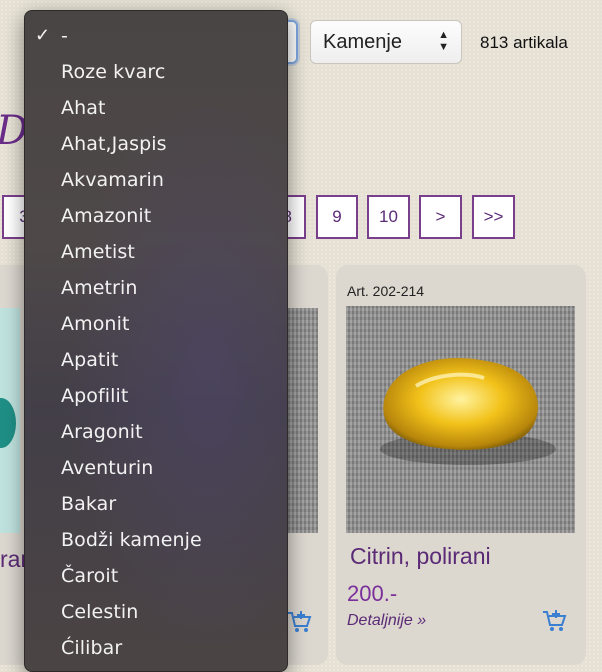  I want to click on dropdown-option: Bakar, so click(88, 504).